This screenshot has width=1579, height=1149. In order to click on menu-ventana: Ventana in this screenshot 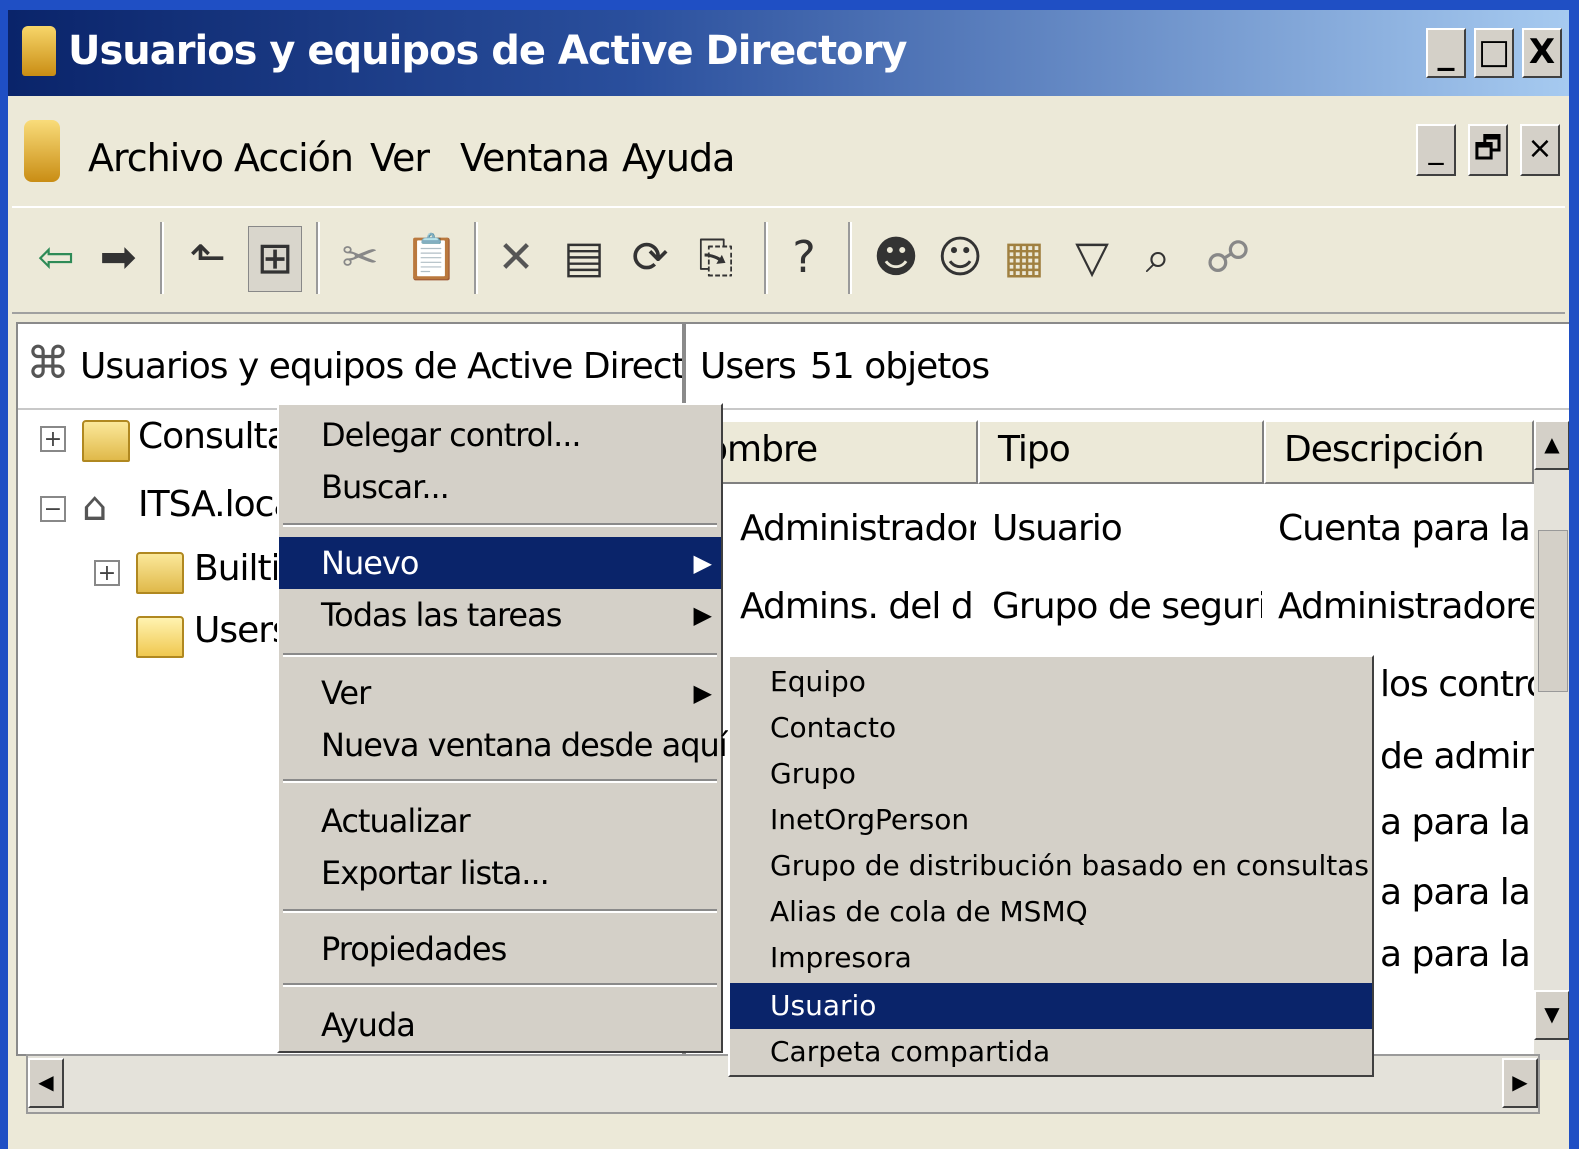, I will do `click(535, 158)`.